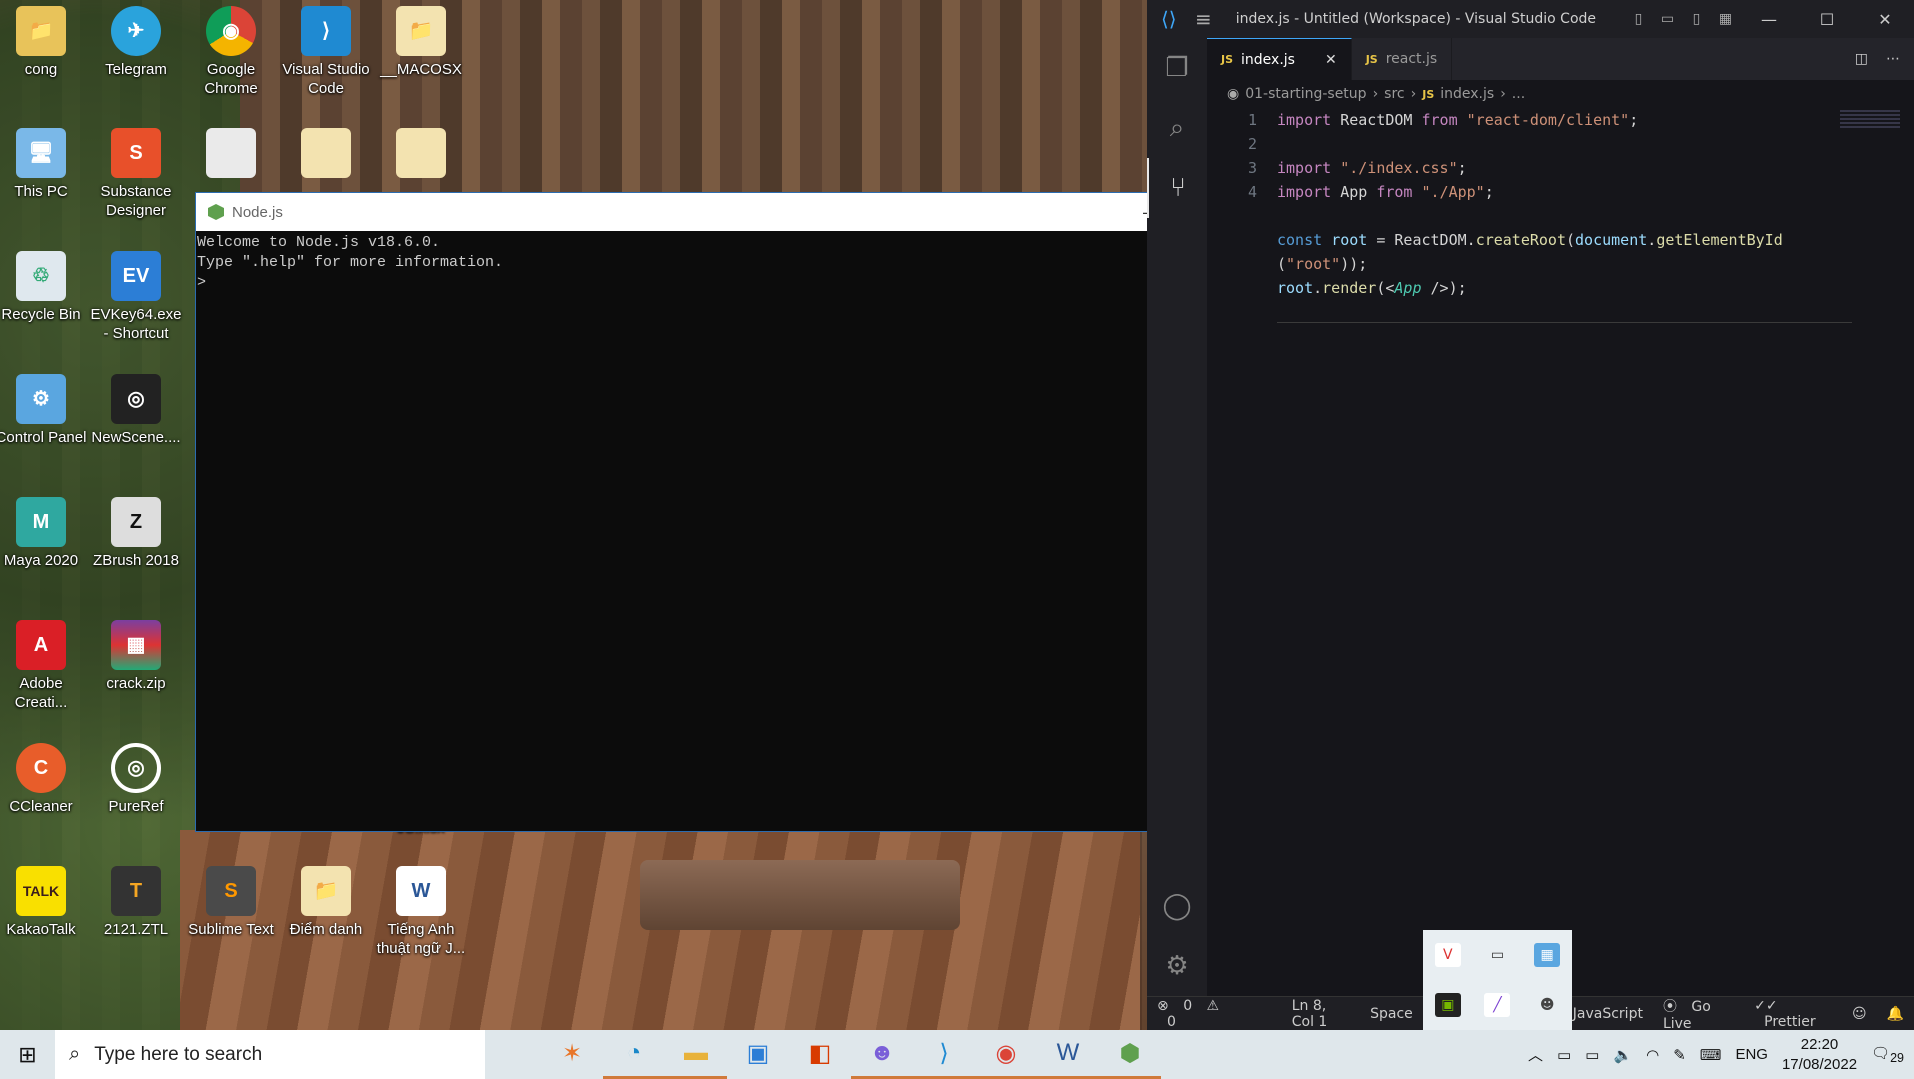 The height and width of the screenshot is (1079, 1914). I want to click on vscode-icon: ⟩, so click(944, 1054).